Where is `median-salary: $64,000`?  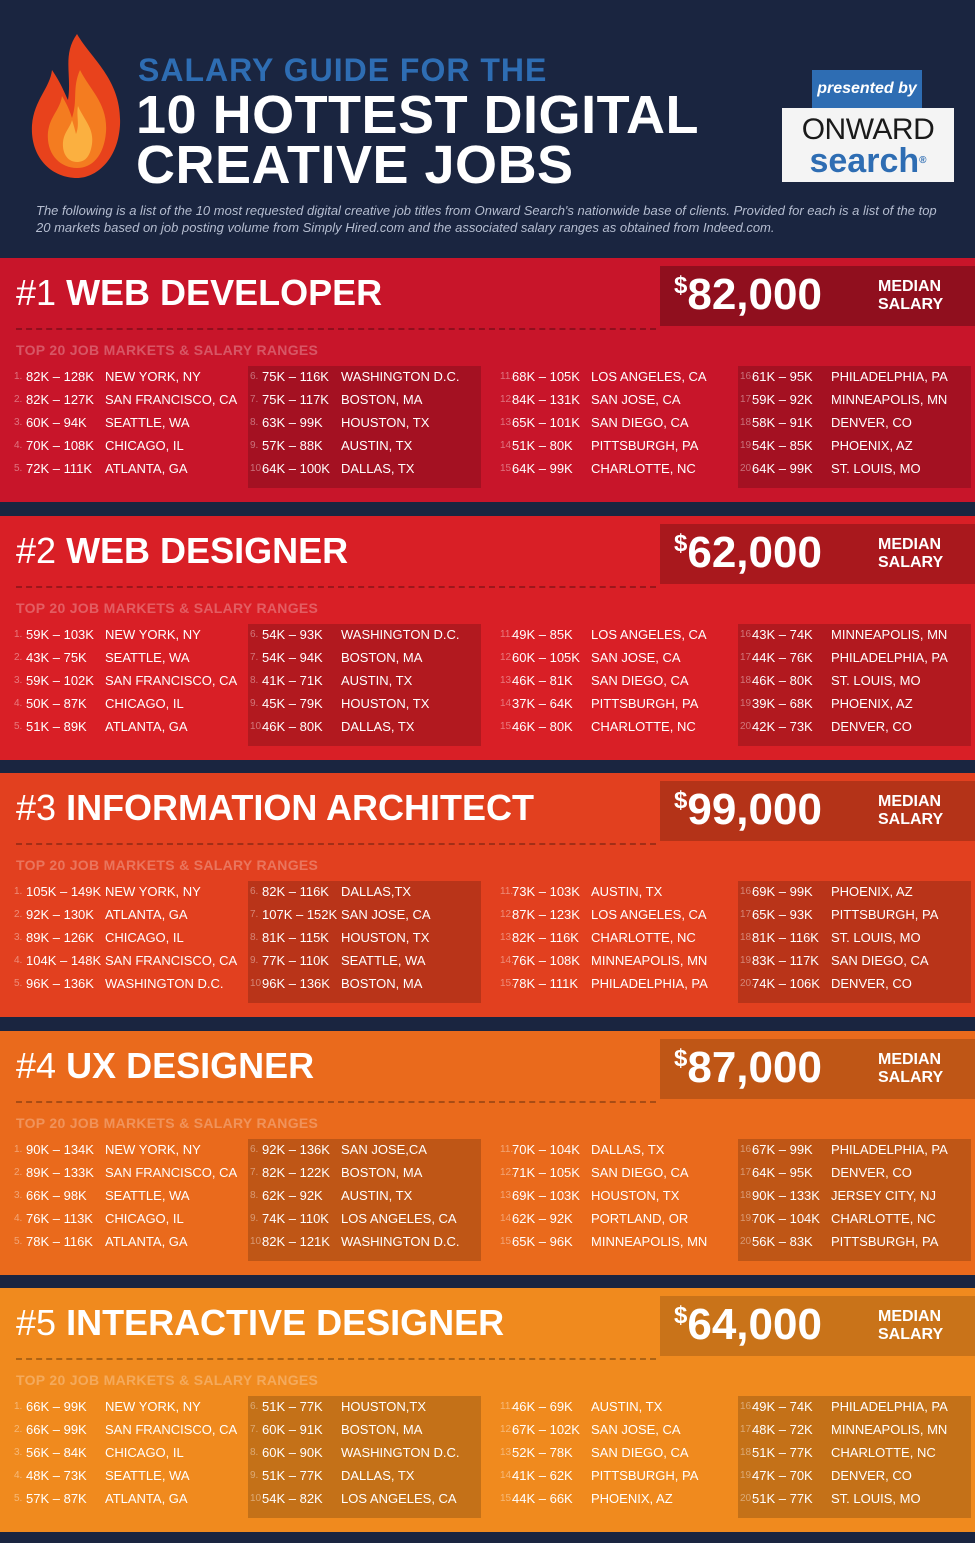
median-salary: $64,000 is located at coordinates (748, 1325).